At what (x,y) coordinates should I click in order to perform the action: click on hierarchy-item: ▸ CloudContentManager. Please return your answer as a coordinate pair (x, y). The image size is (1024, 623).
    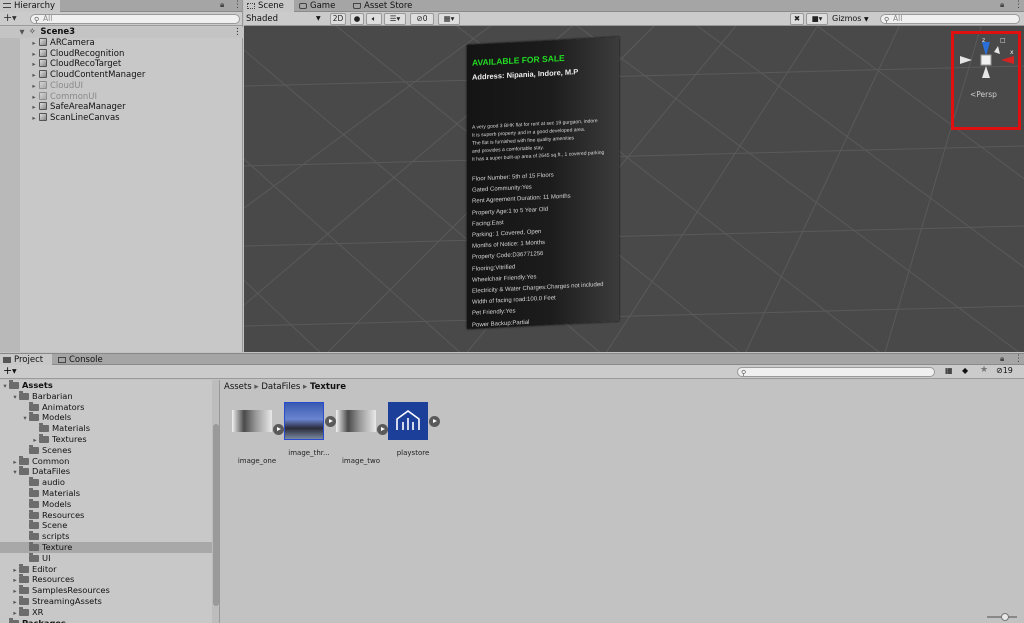
    Looking at the image, I should click on (72, 75).